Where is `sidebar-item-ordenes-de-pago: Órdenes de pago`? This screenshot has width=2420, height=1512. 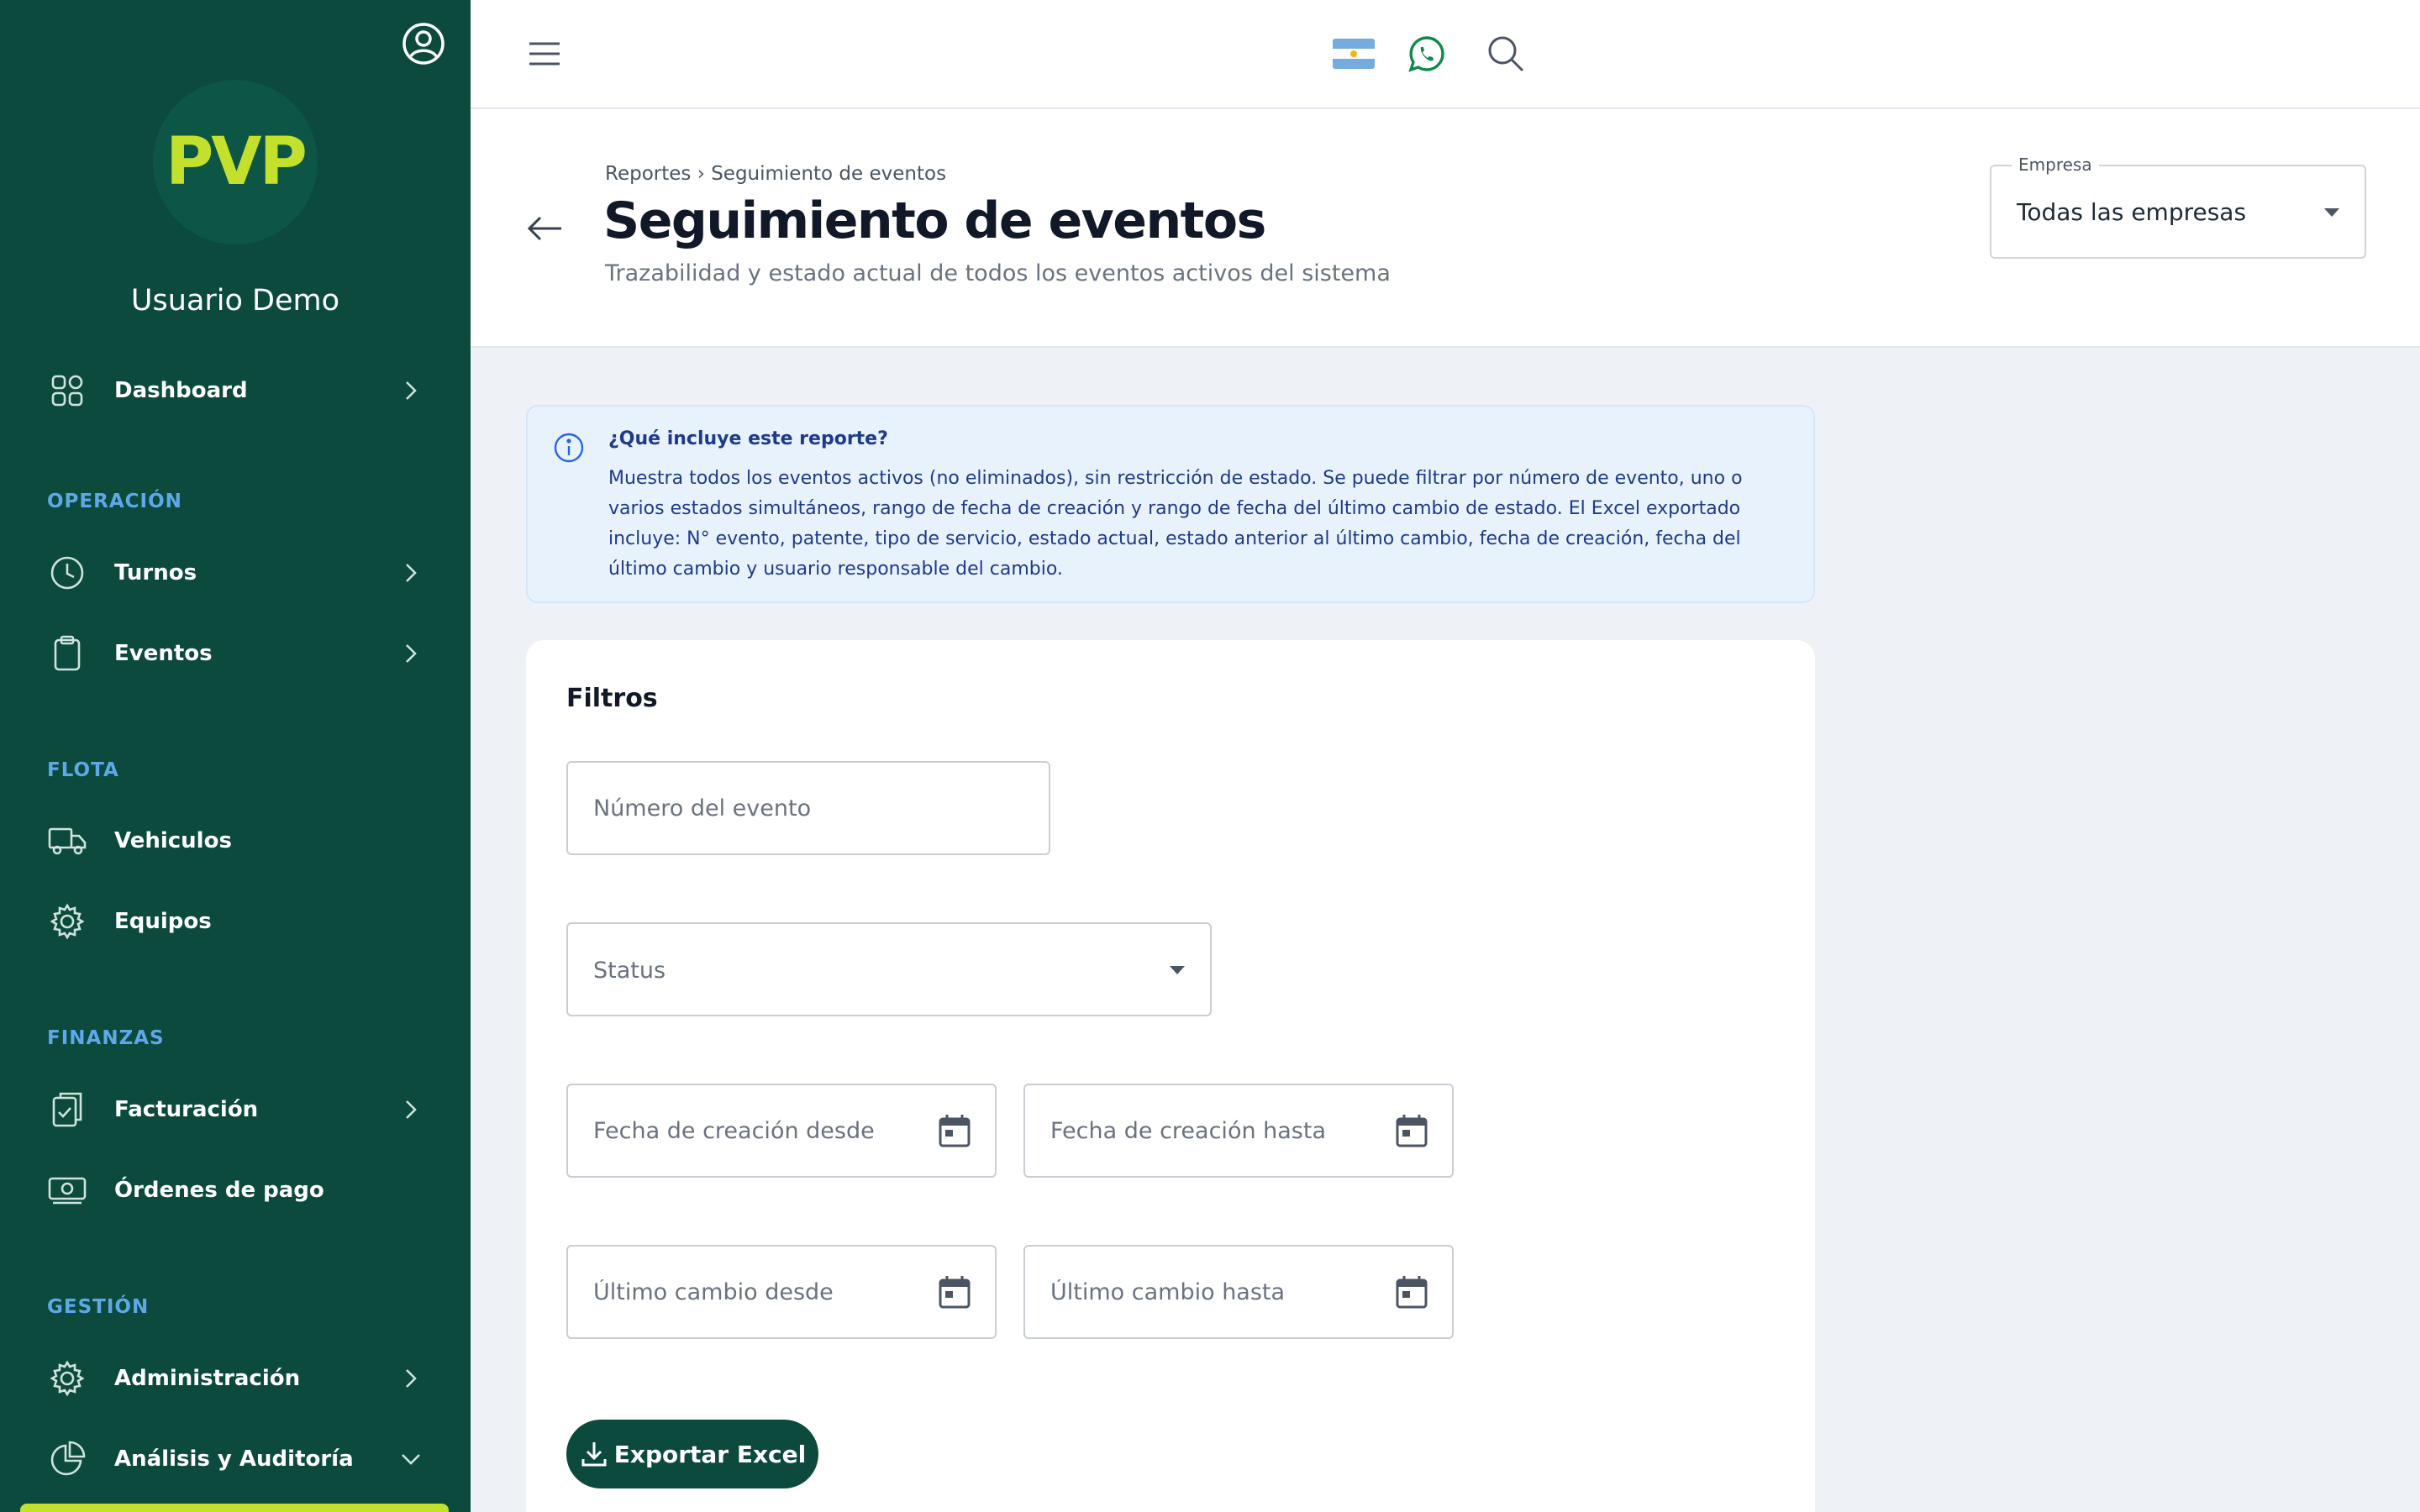 sidebar-item-ordenes-de-pago: Órdenes de pago is located at coordinates (235, 1190).